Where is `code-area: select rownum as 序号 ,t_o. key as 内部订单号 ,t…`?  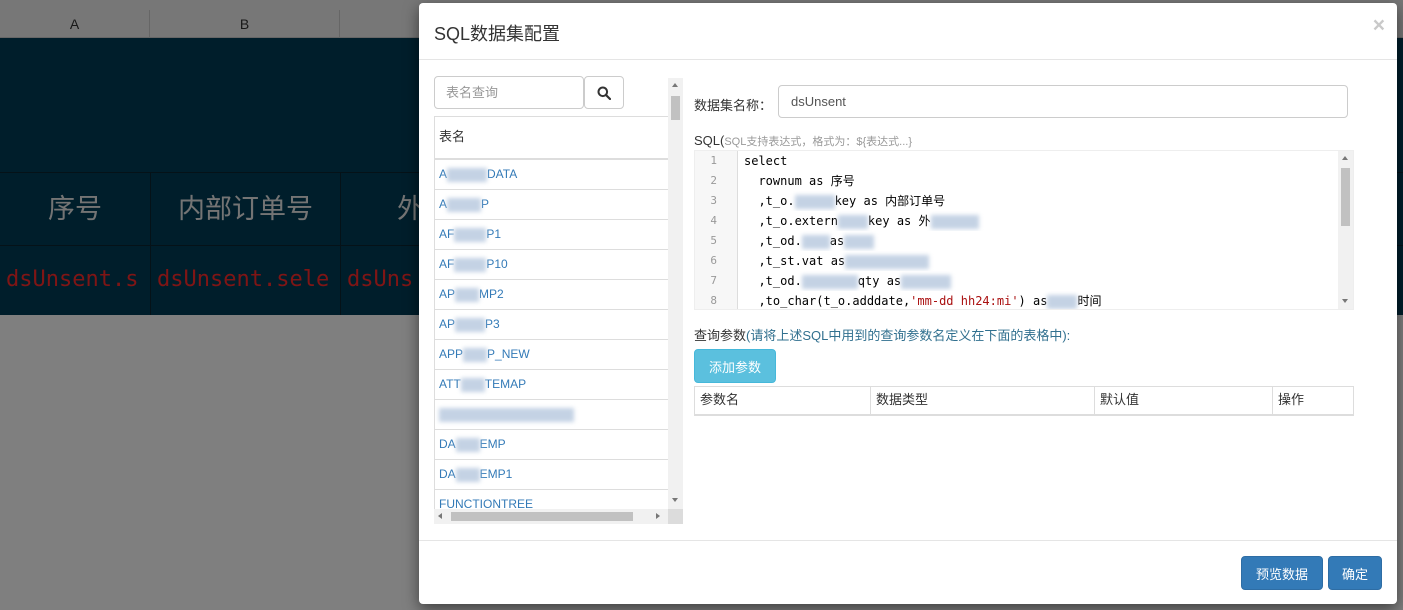
code-area: select rownum as 序号 ,t_o. key as 内部订单号 ,t… is located at coordinates (1039, 230).